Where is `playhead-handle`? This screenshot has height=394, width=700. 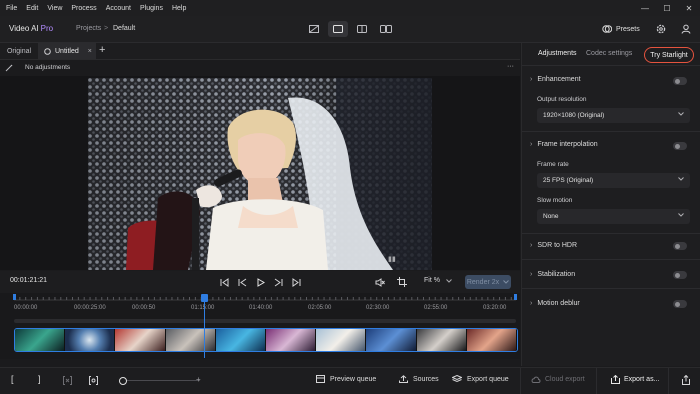
playhead-handle is located at coordinates (204, 298).